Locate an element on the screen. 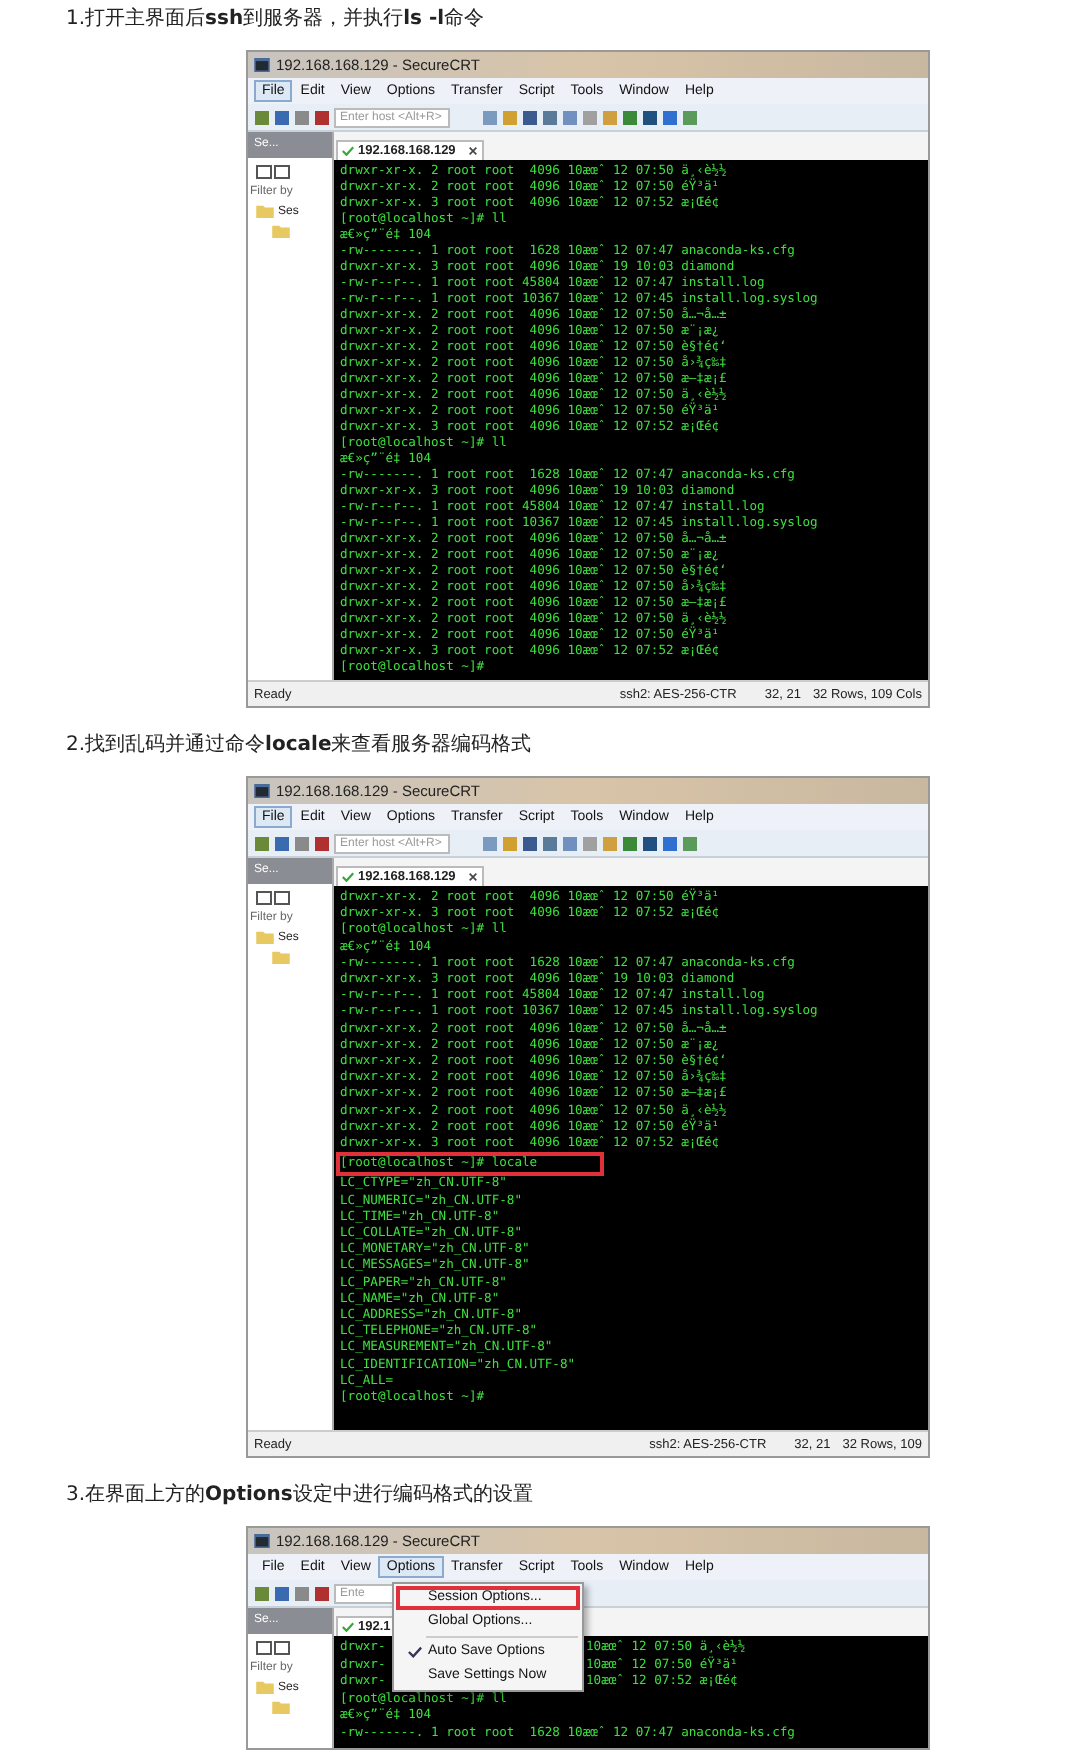  step-heading: 2.找到乱码并通过命令locale来查看服务器编码格式 is located at coordinates (300, 745).